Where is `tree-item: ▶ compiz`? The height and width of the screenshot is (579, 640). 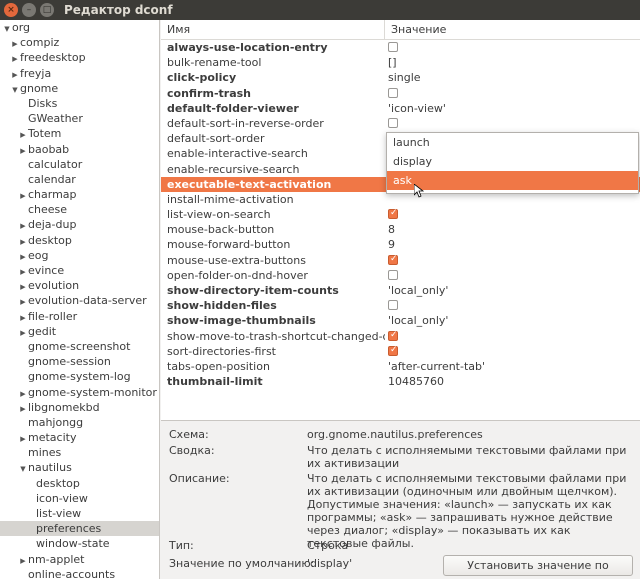 tree-item: ▶ compiz is located at coordinates (79, 42).